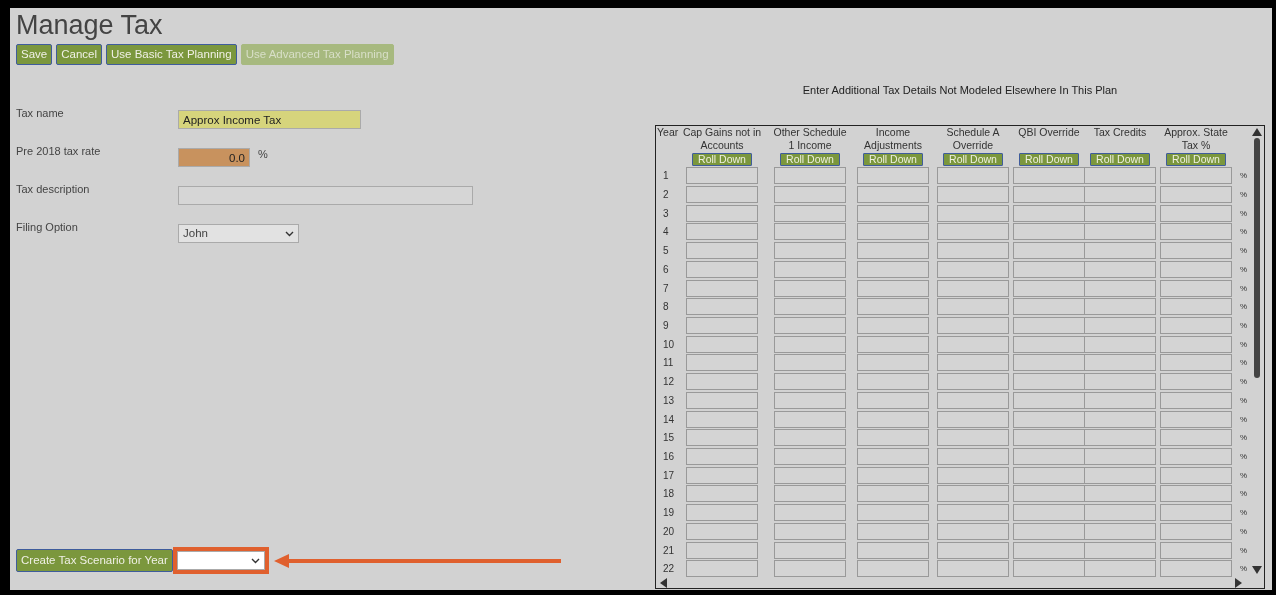  Describe the element at coordinates (1257, 131) in the screenshot. I see `scroll-up-icon` at that location.